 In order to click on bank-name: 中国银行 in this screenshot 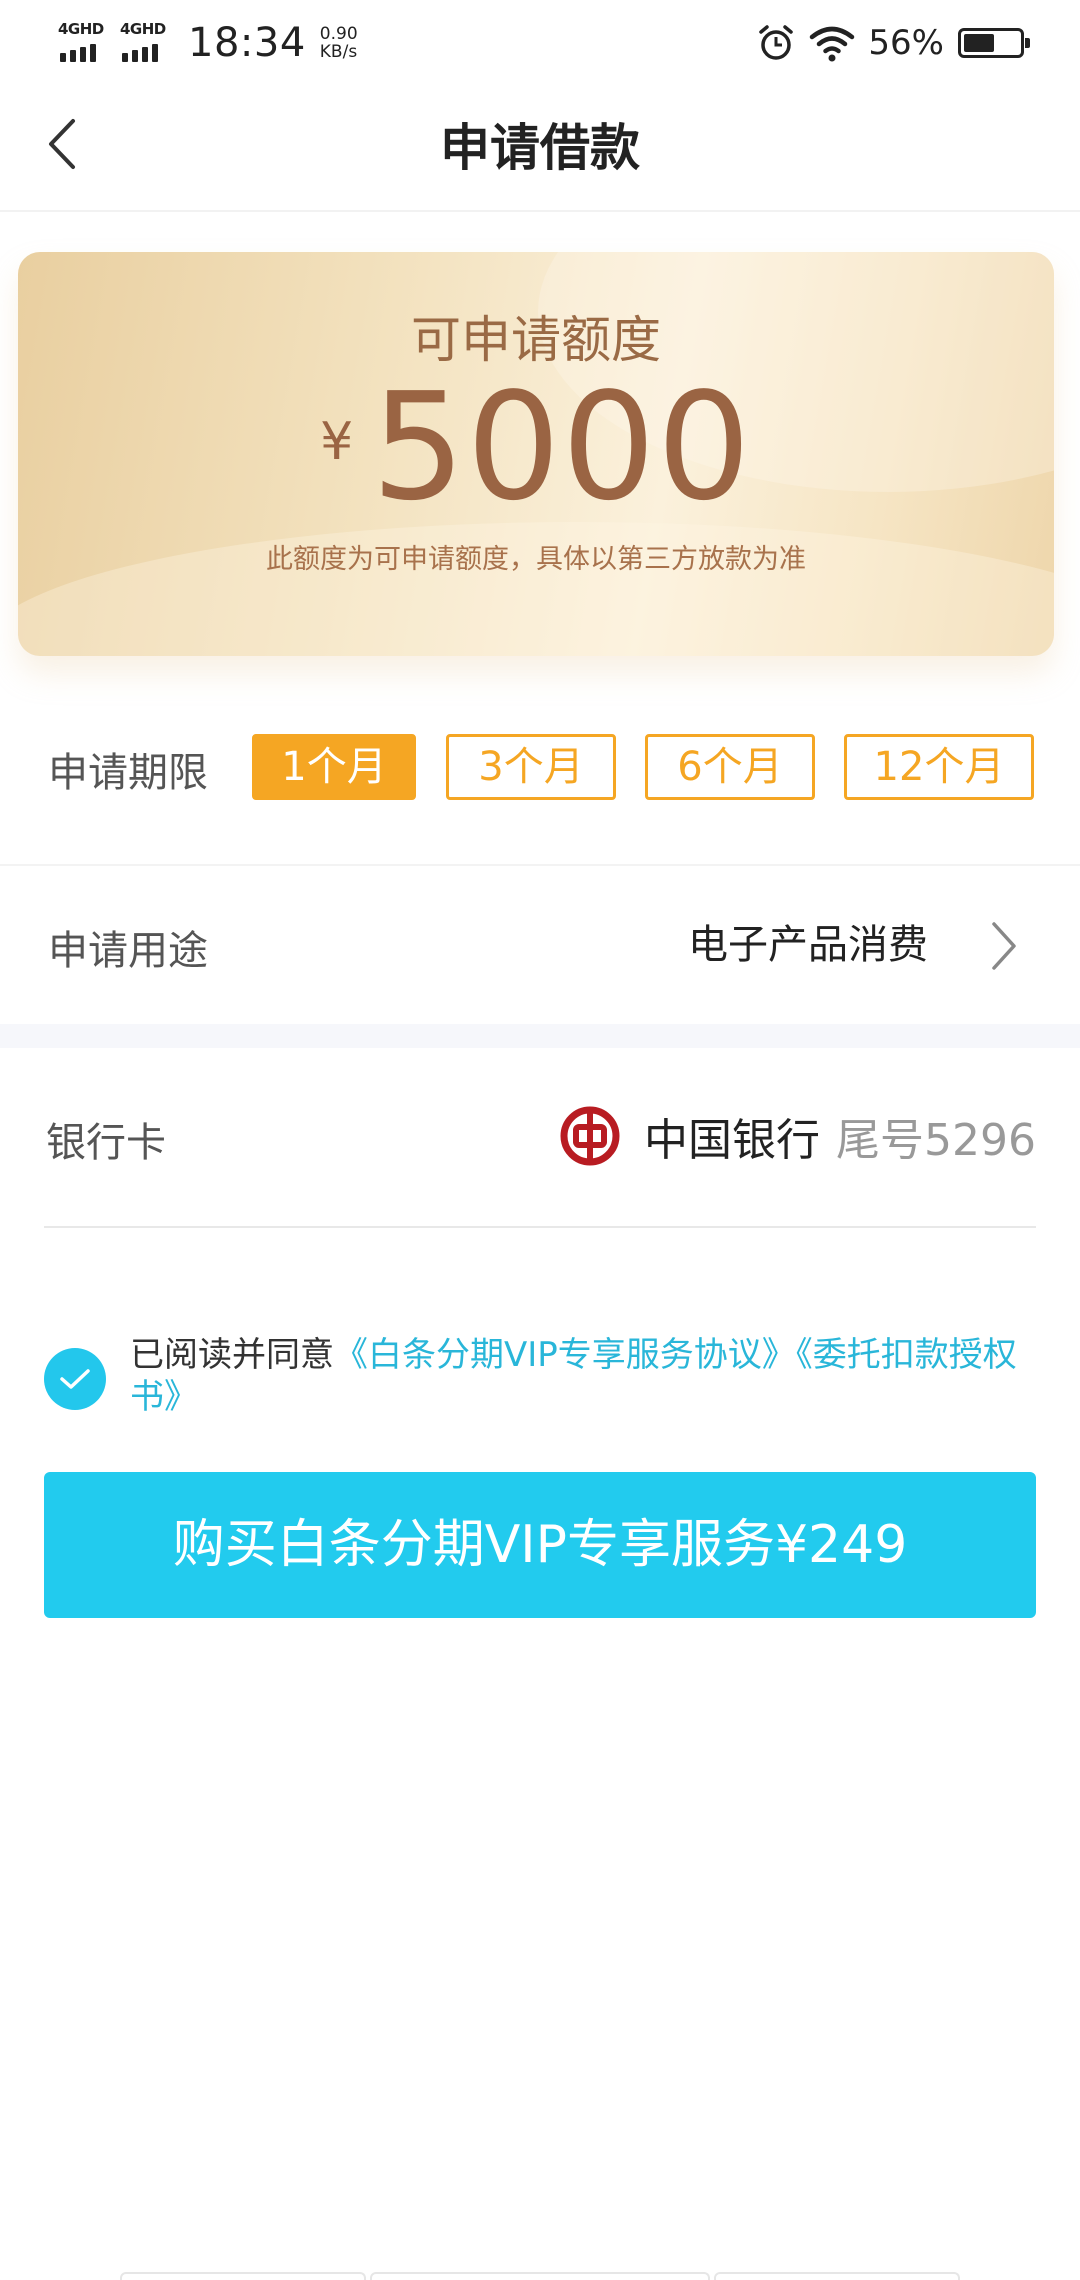, I will do `click(732, 1140)`.